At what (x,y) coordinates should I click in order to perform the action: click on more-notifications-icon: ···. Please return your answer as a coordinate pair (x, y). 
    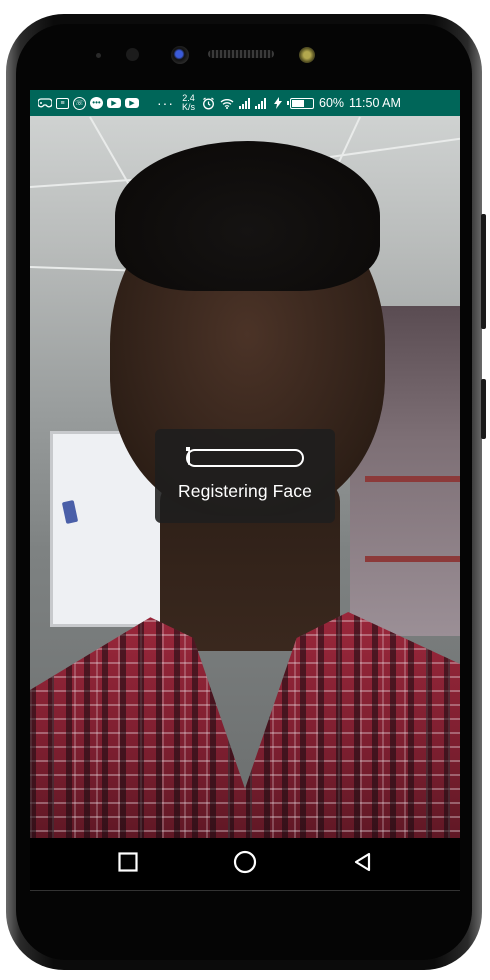
    Looking at the image, I should click on (165, 103).